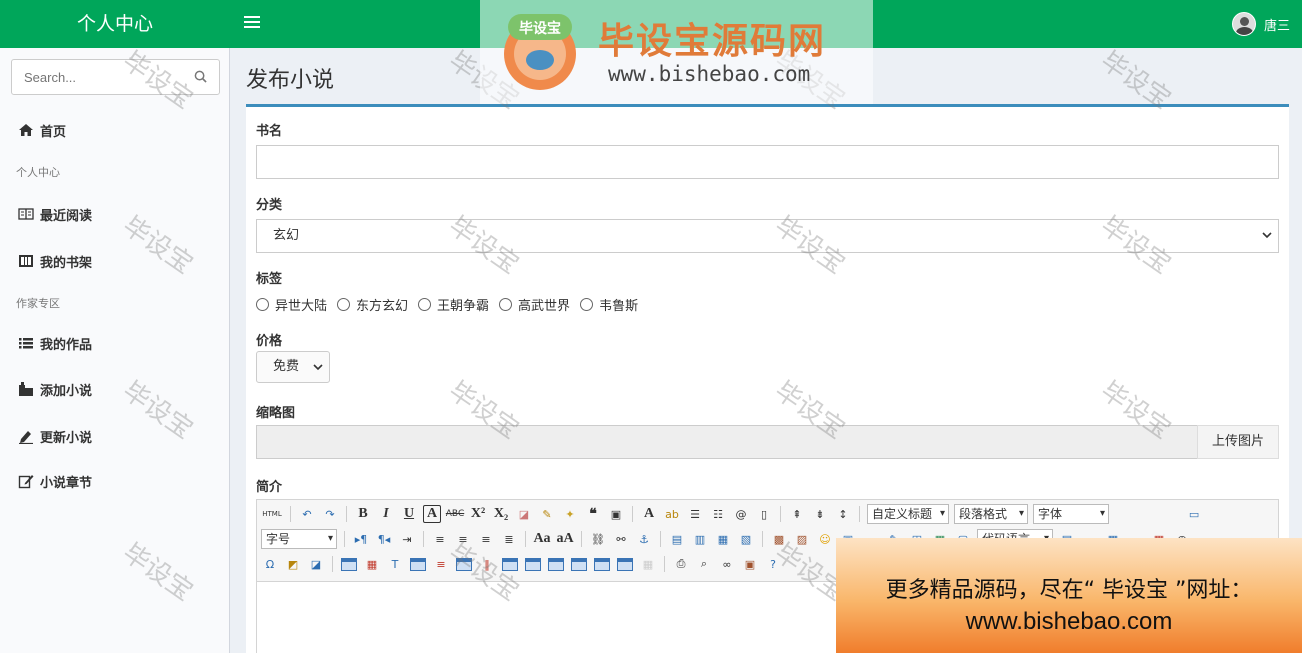 The image size is (1302, 653). What do you see at coordinates (330, 514) in the screenshot?
I see `redo-icon: ↷` at bounding box center [330, 514].